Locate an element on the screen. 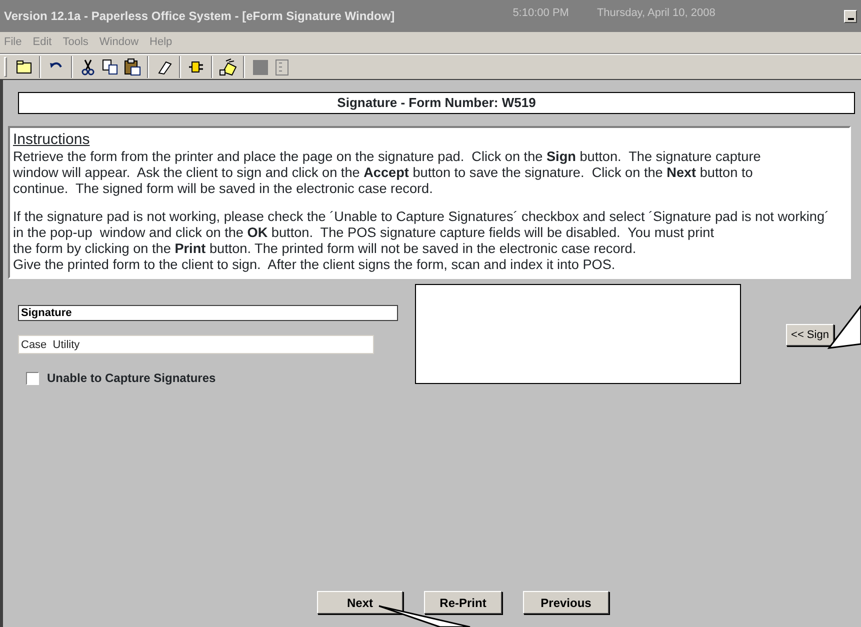 The height and width of the screenshot is (627, 861). instructions-paragraph: If the signature pad is not working, please check the ´Unable to Capture Signatures´ checkbox and select ´Signature pad is not working´ in the pop-up window and click on the OK button. The POS signature capture fields will be disabled. You must print the form by clicking on the Print button. The printed form will not be saved in the electronic case record. Give the printed form to the client to sign. After the client signs the form, scan and index it into POS. is located at coordinates (421, 241).